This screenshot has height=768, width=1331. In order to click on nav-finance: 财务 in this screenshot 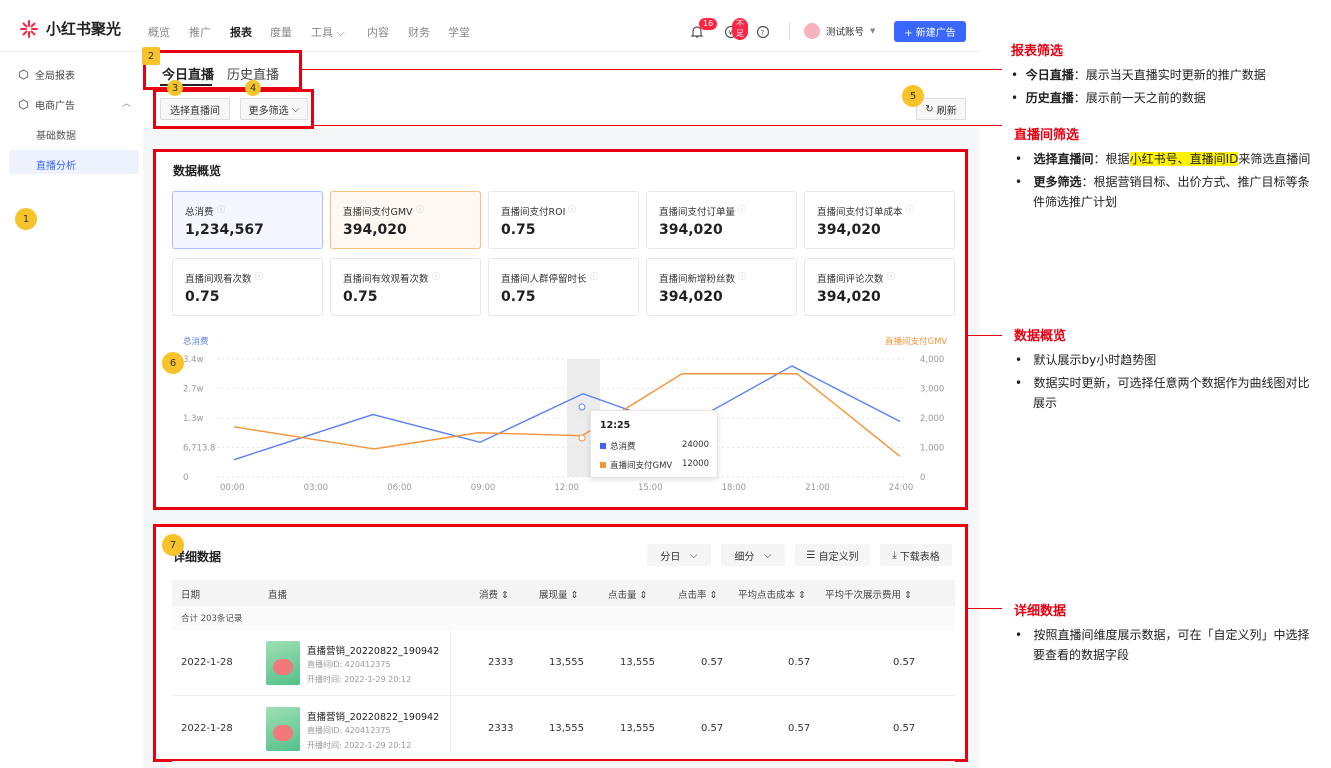, I will do `click(419, 32)`.